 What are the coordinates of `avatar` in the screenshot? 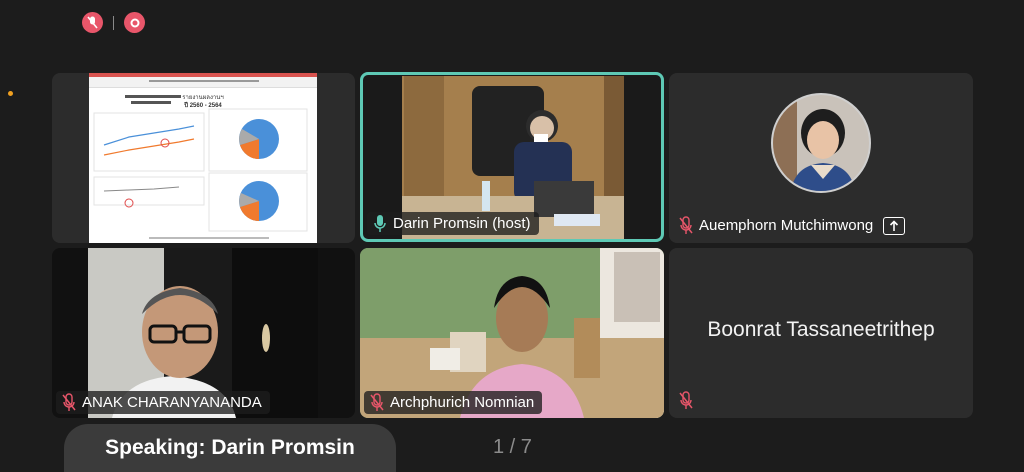 It's located at (821, 143).